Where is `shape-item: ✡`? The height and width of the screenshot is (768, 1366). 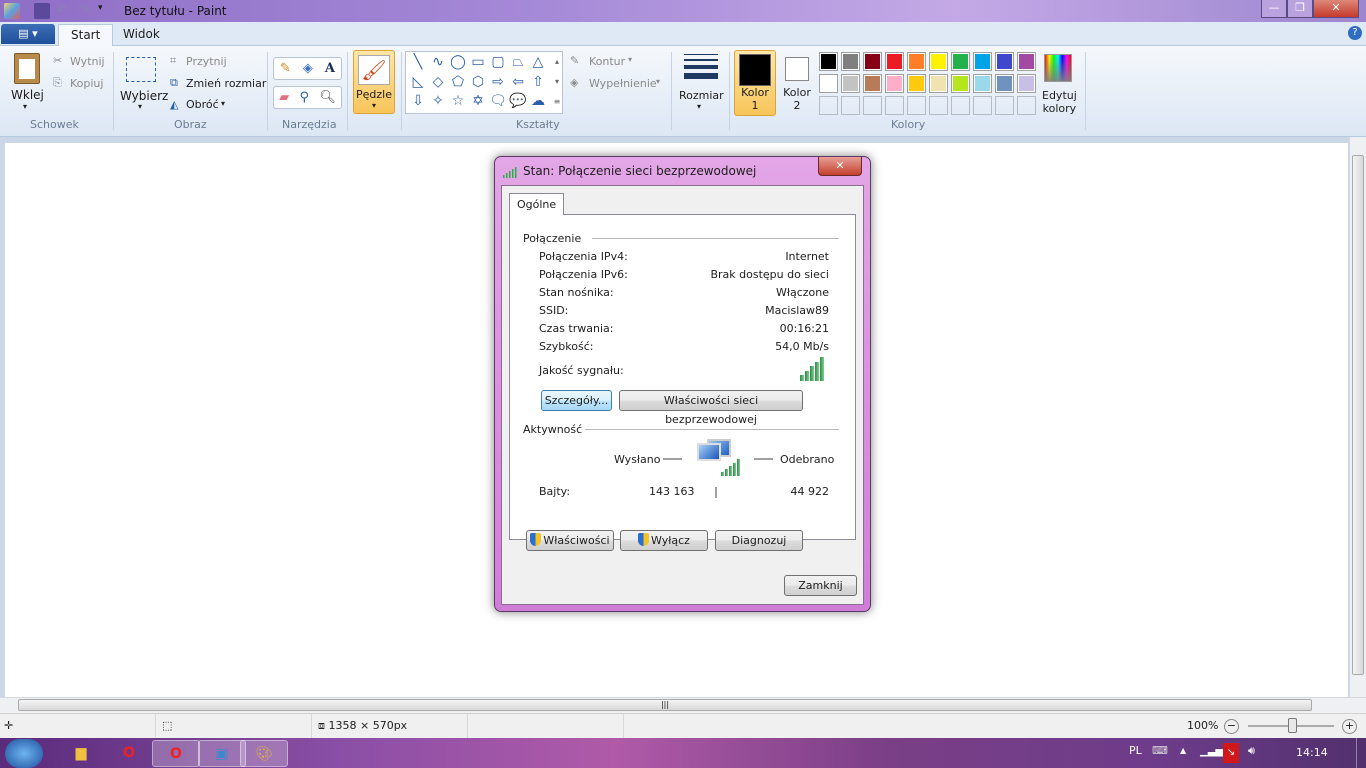
shape-item: ✡ is located at coordinates (478, 101).